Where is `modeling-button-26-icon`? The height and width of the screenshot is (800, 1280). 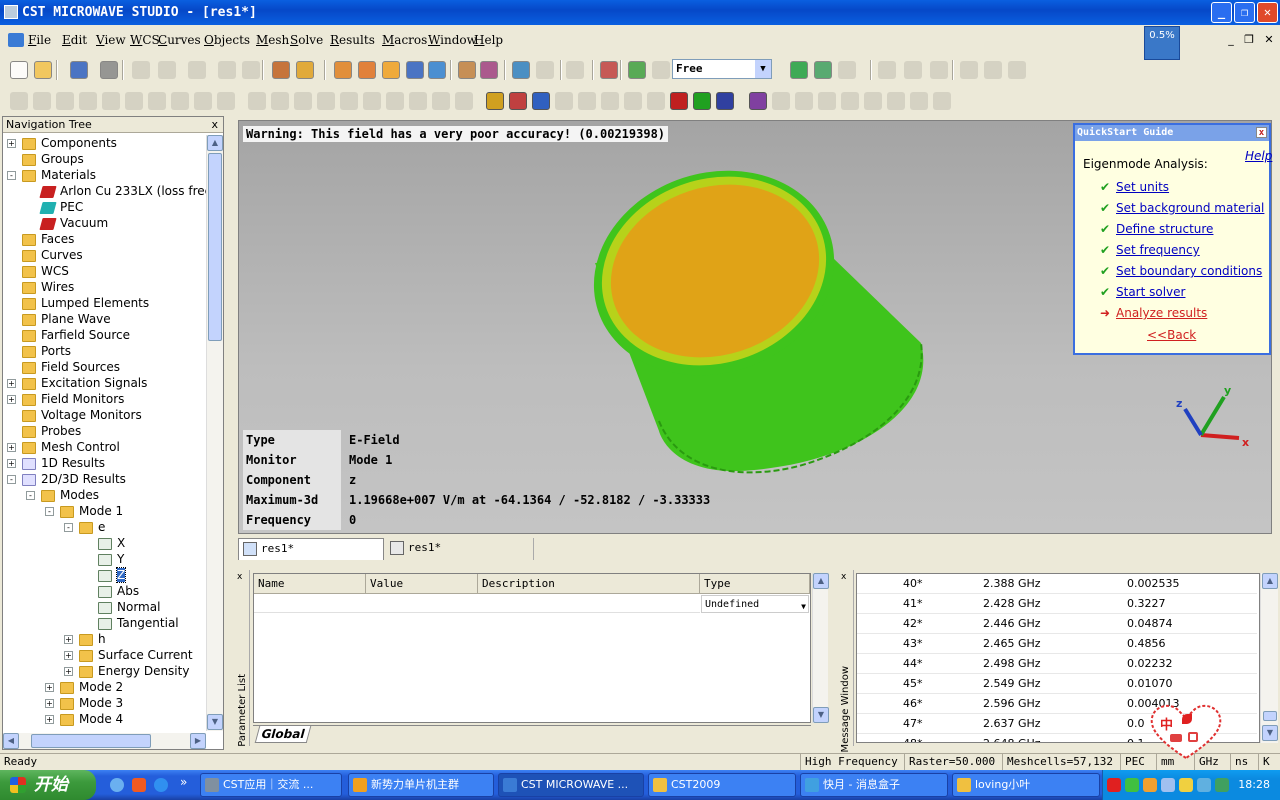 modeling-button-26-icon is located at coordinates (633, 101).